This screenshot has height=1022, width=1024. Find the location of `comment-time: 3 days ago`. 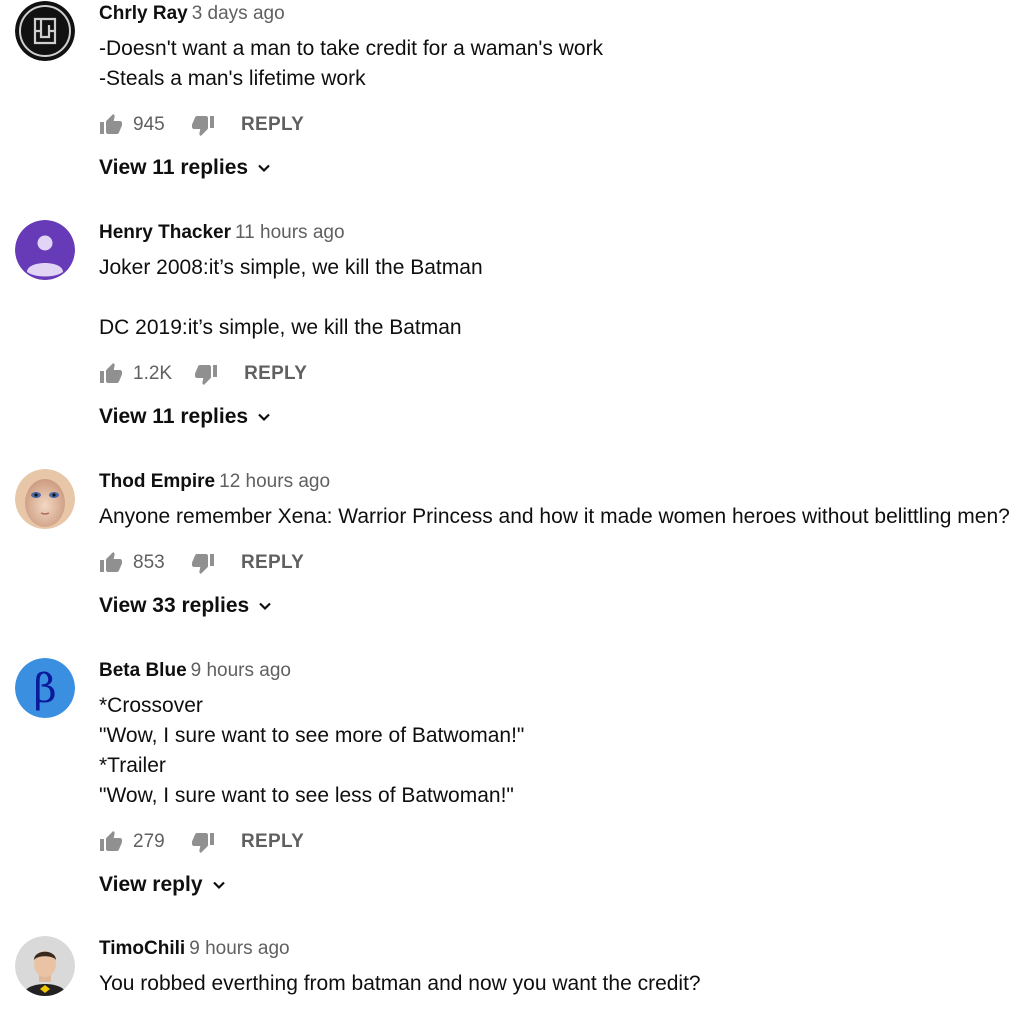

comment-time: 3 days ago is located at coordinates (238, 13).